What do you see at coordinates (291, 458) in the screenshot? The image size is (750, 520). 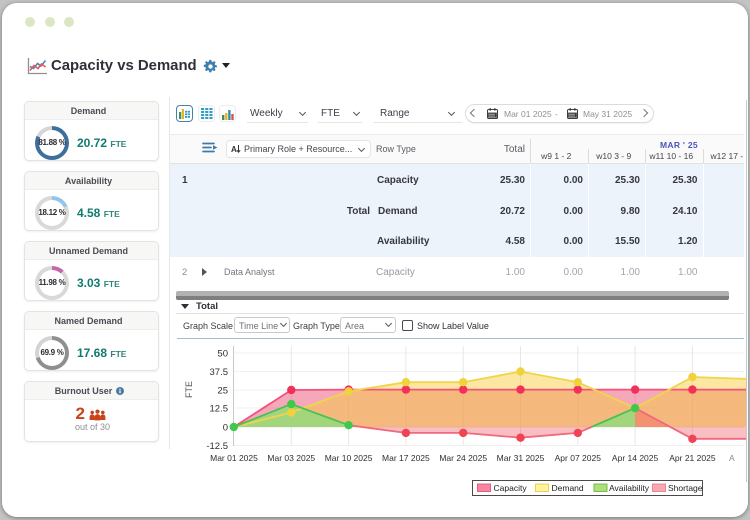 I see `svg-text: Mar 03 2025` at bounding box center [291, 458].